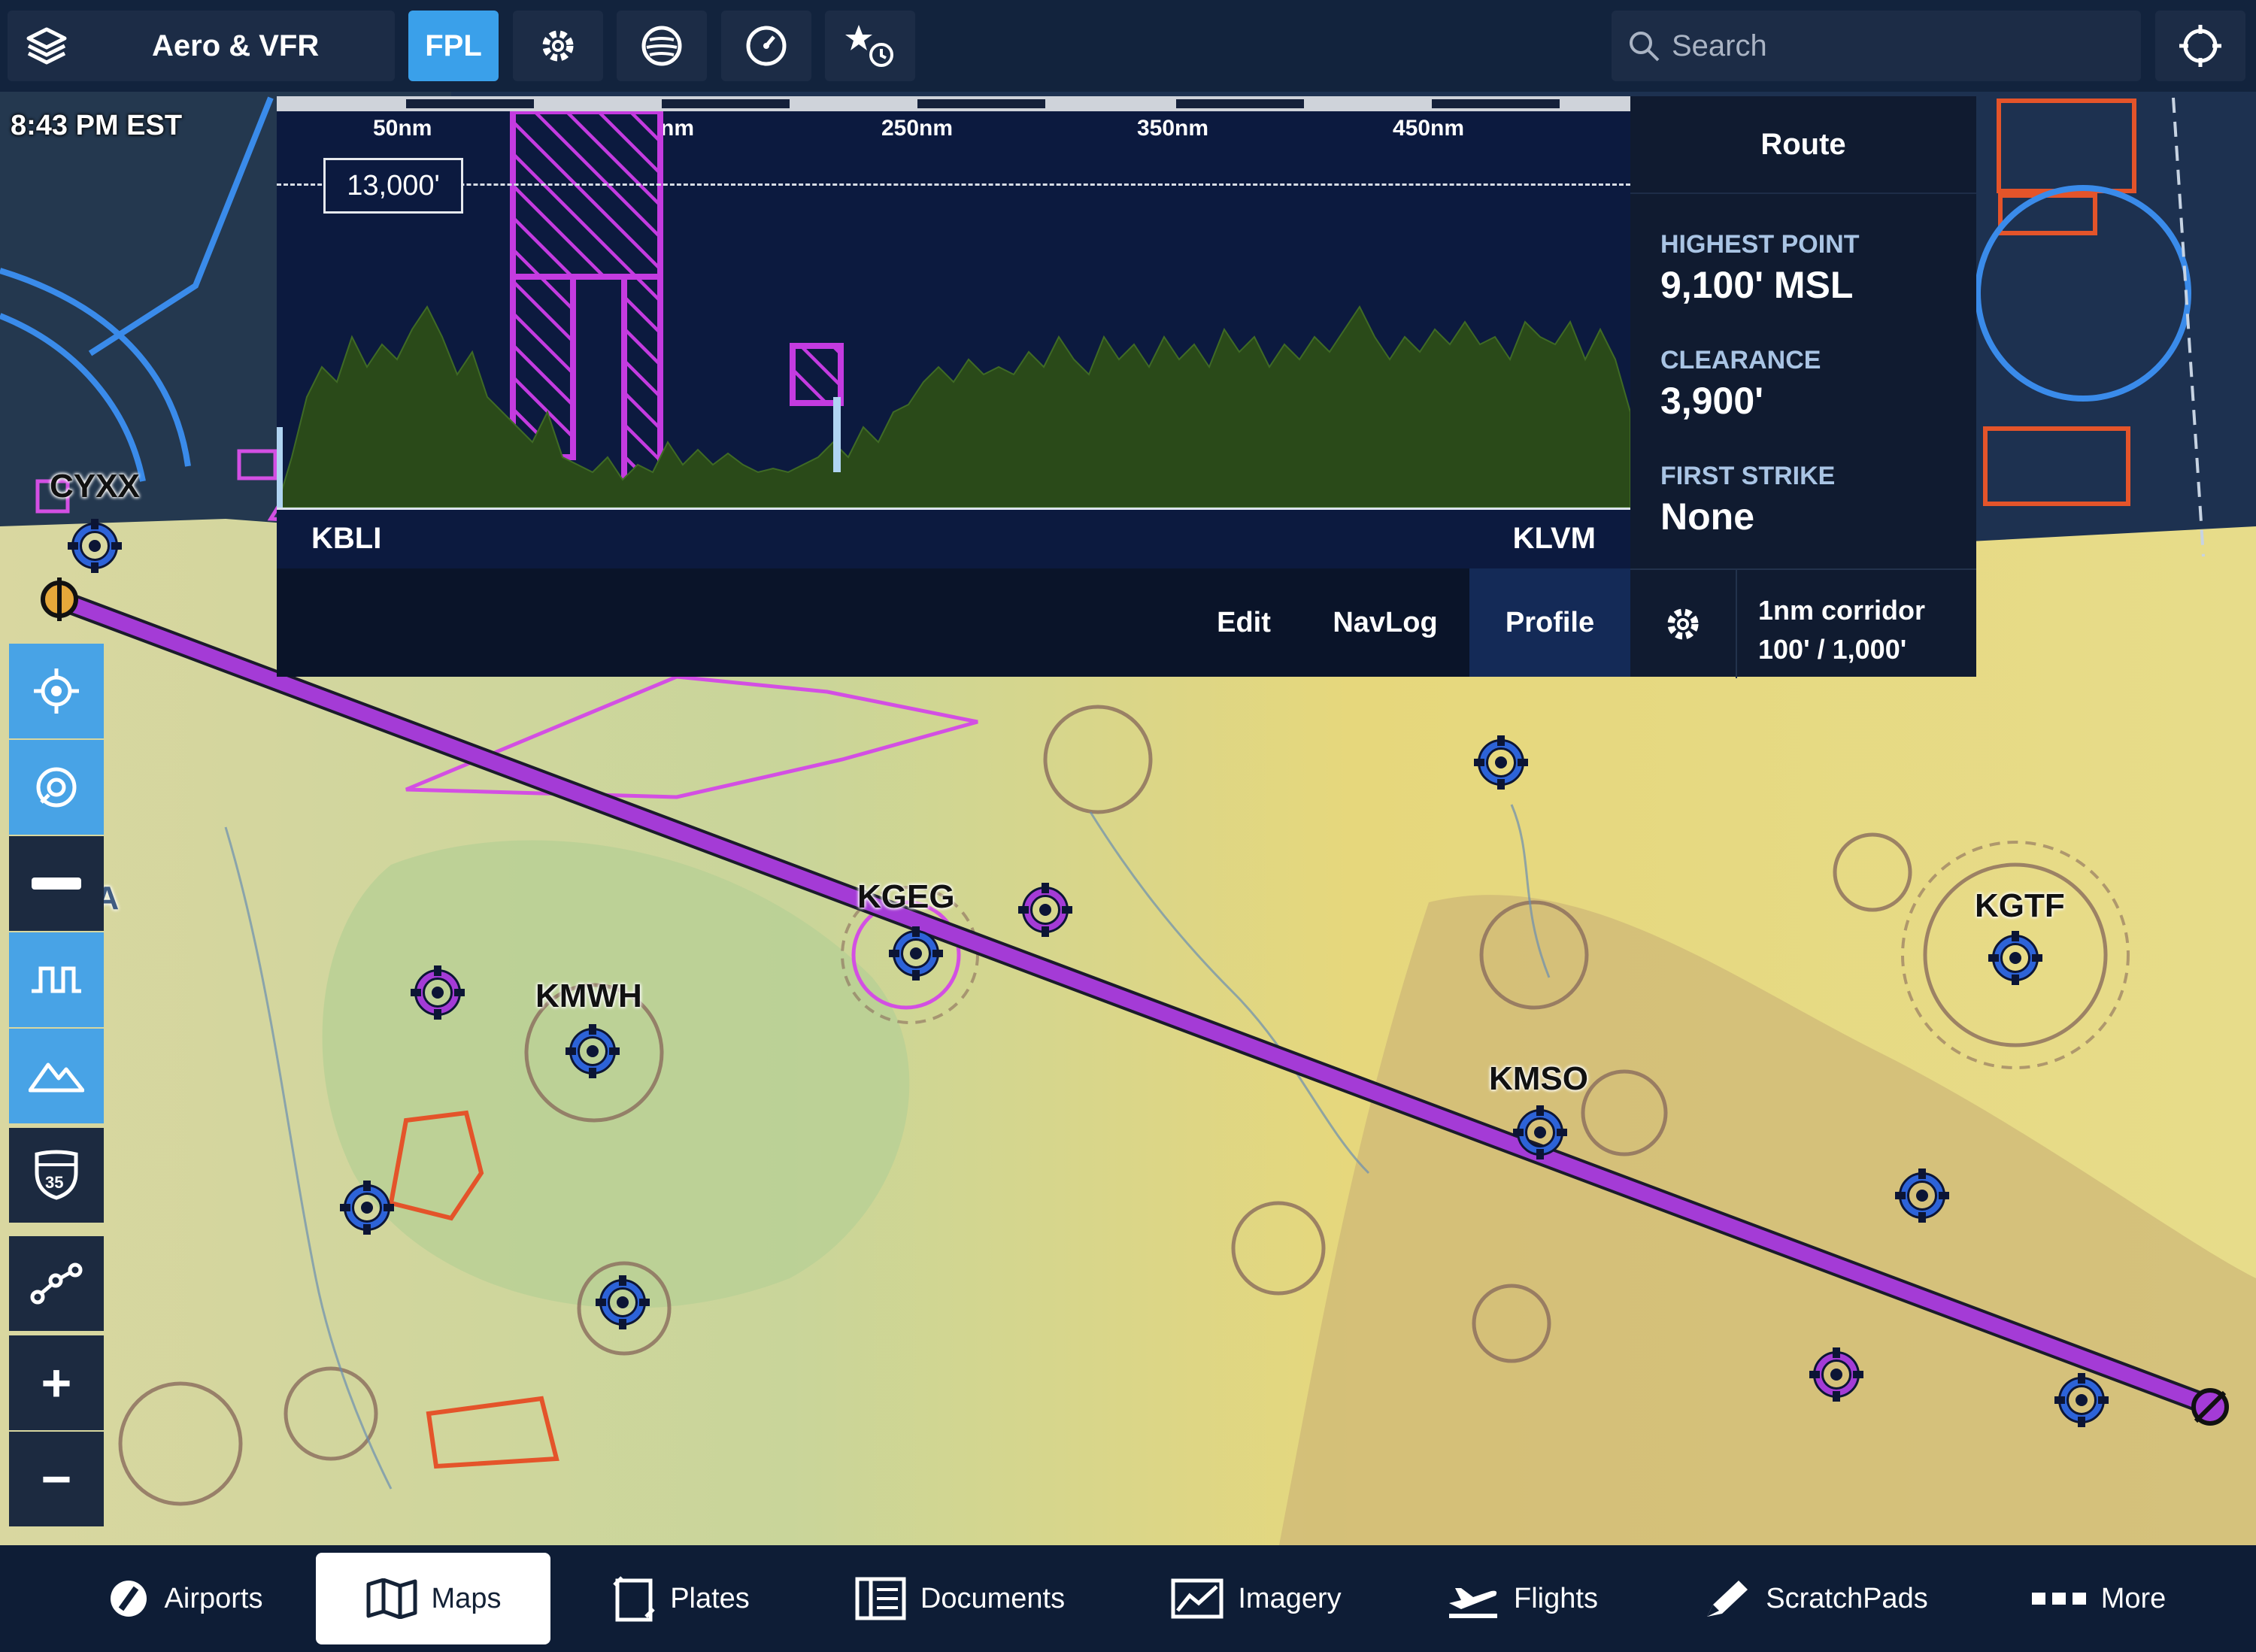  What do you see at coordinates (1549, 622) in the screenshot?
I see `tab-profile: Profile` at bounding box center [1549, 622].